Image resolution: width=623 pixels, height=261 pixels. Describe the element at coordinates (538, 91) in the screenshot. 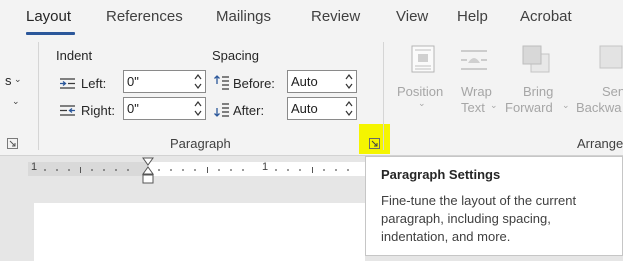

I see `bring-forward-label-1: Bring` at that location.